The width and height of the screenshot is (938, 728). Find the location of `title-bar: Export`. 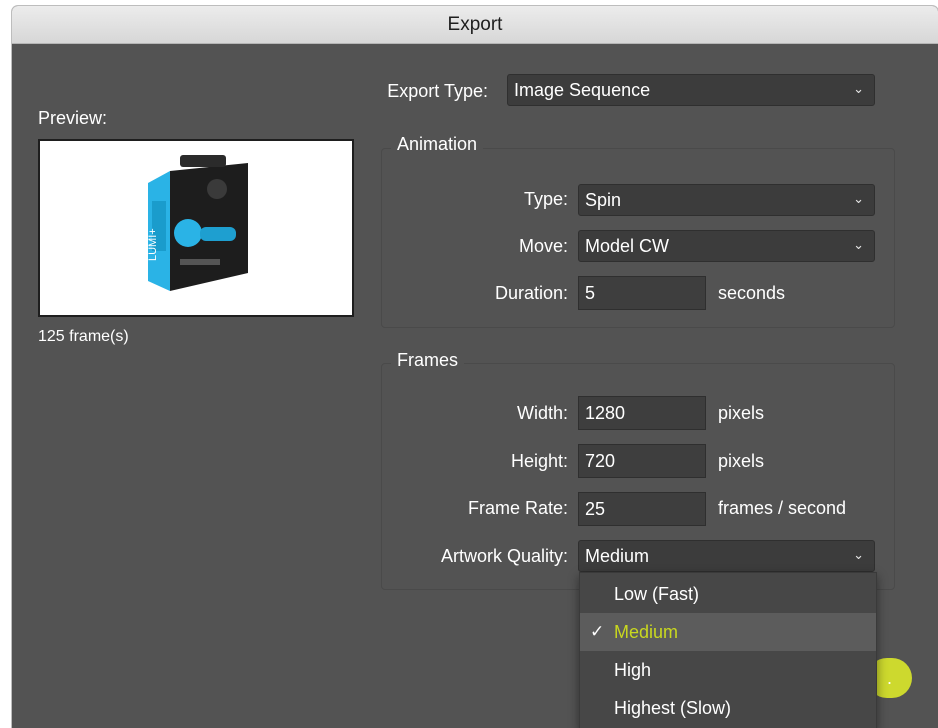

title-bar: Export is located at coordinates (475, 25).